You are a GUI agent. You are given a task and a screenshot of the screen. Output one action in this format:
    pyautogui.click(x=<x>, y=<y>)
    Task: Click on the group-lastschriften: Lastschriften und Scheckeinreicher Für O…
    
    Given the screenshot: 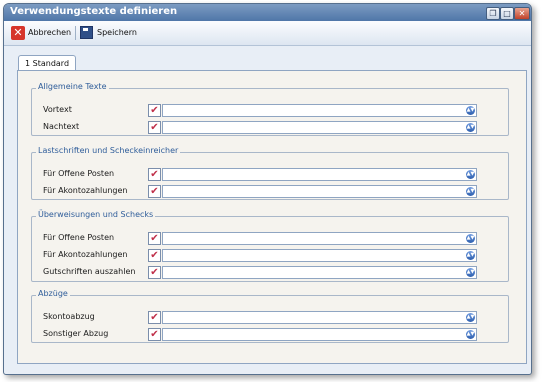 What is the action you would take?
    pyautogui.click(x=270, y=173)
    